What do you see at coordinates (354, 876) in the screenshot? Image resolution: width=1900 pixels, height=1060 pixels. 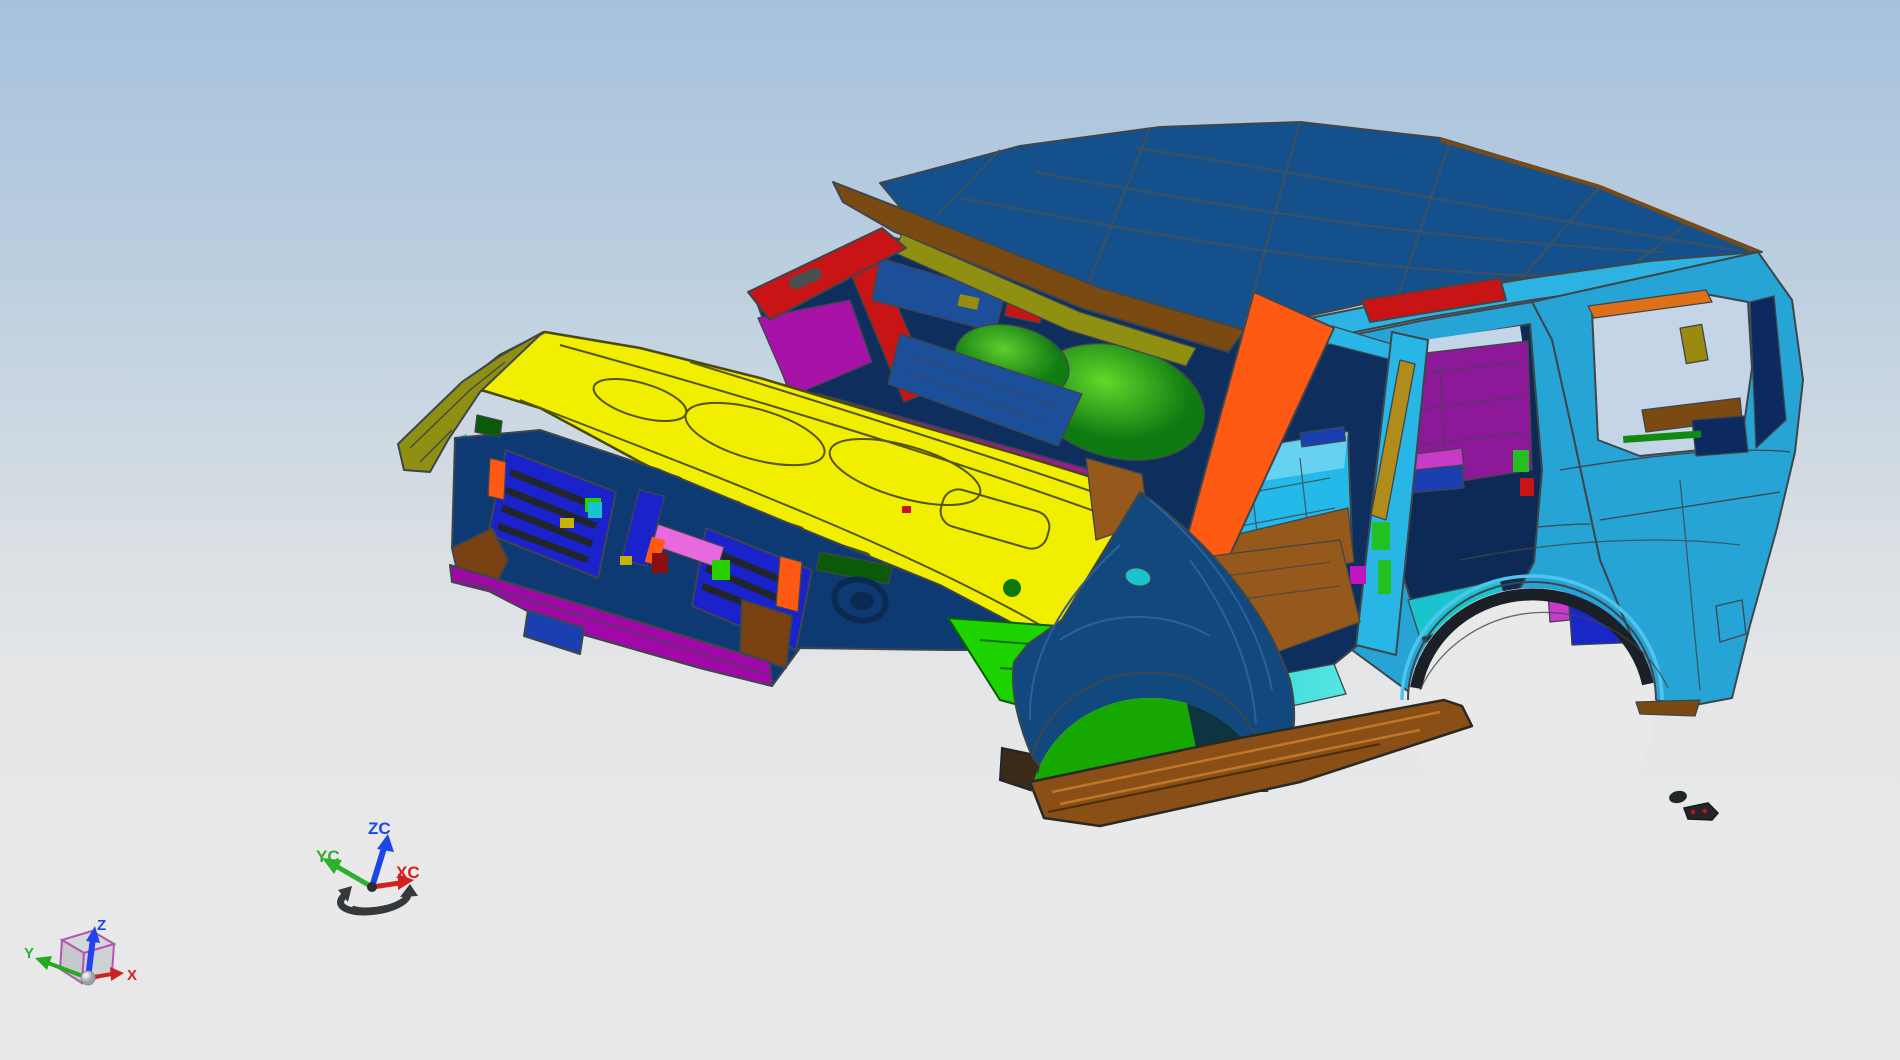 I see `wcs-y-axis` at bounding box center [354, 876].